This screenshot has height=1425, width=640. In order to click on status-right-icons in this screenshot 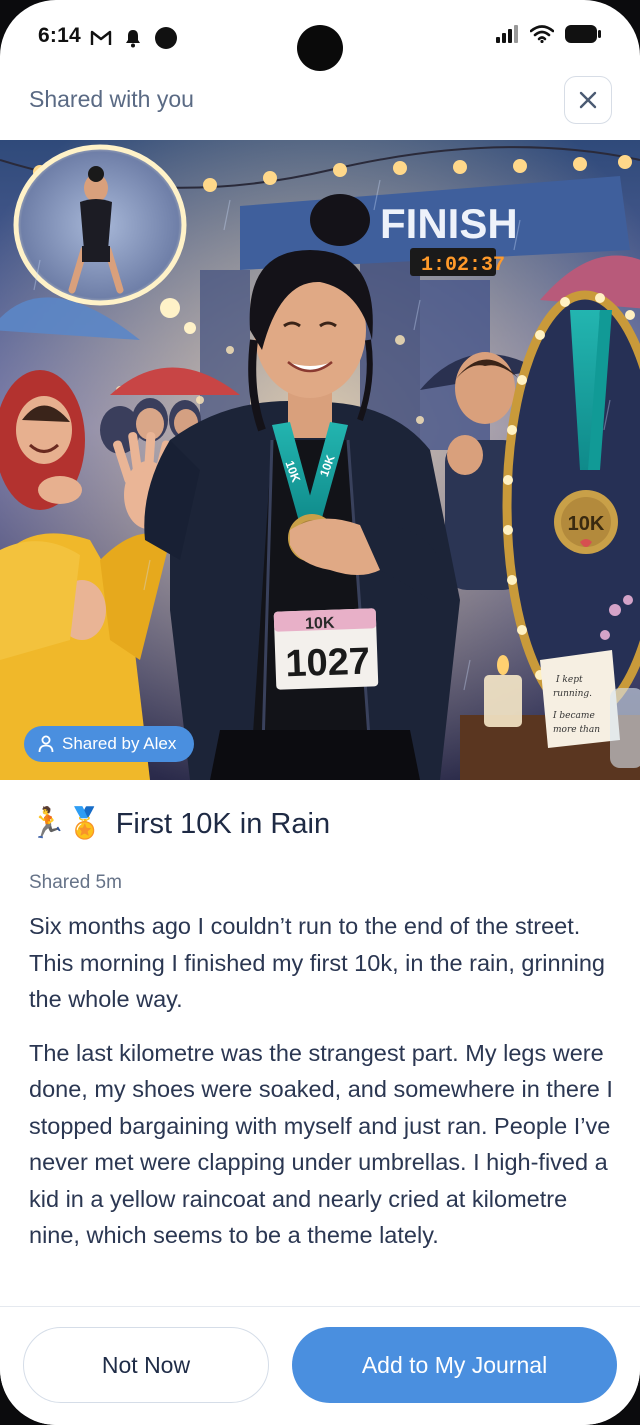, I will do `click(549, 34)`.